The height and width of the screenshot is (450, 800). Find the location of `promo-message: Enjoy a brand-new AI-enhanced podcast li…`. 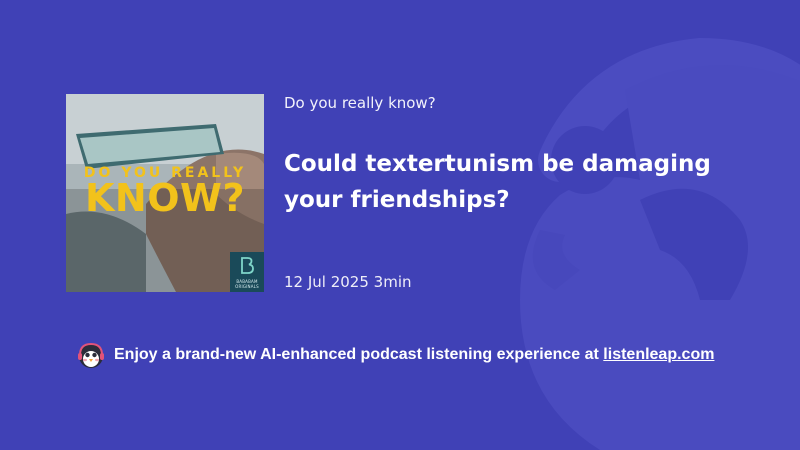

promo-message: Enjoy a brand-new AI-enhanced podcast li… is located at coordinates (359, 354).